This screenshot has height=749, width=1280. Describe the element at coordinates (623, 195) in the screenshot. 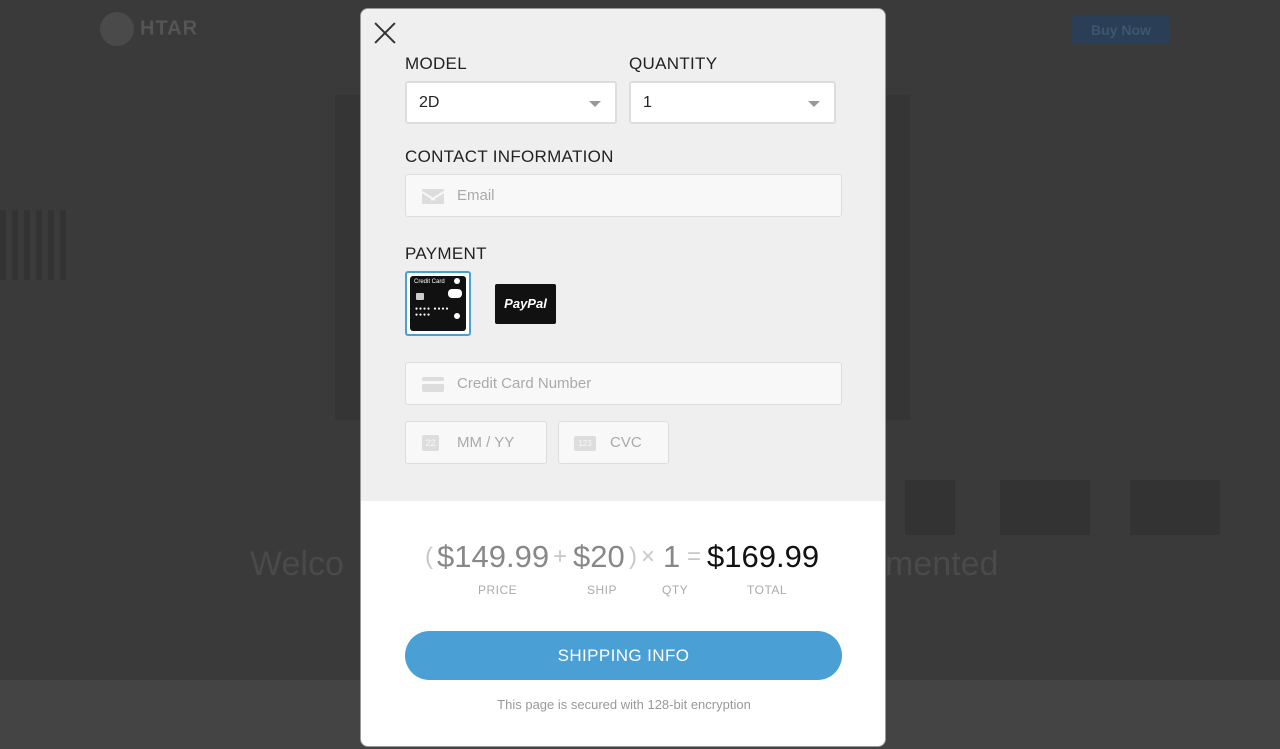

I see `email-field: Email` at that location.